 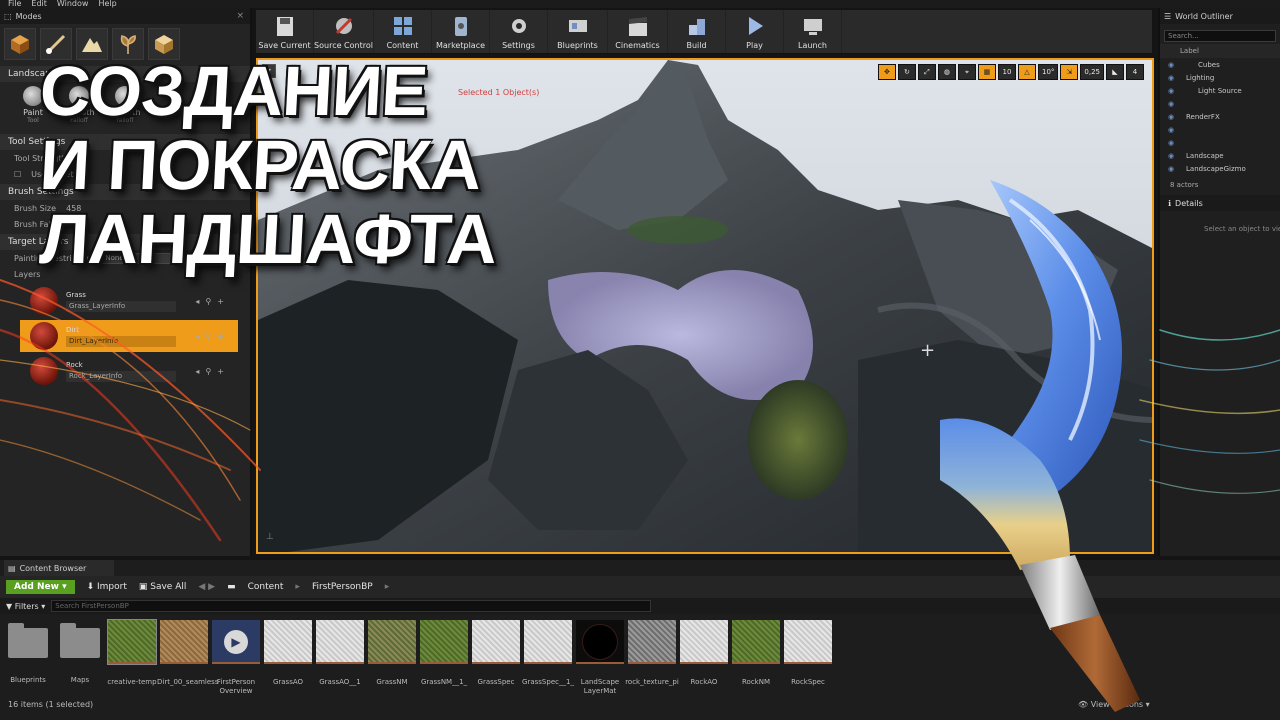 What do you see at coordinates (266, 587) in the screenshot?
I see `path-content: Content` at bounding box center [266, 587].